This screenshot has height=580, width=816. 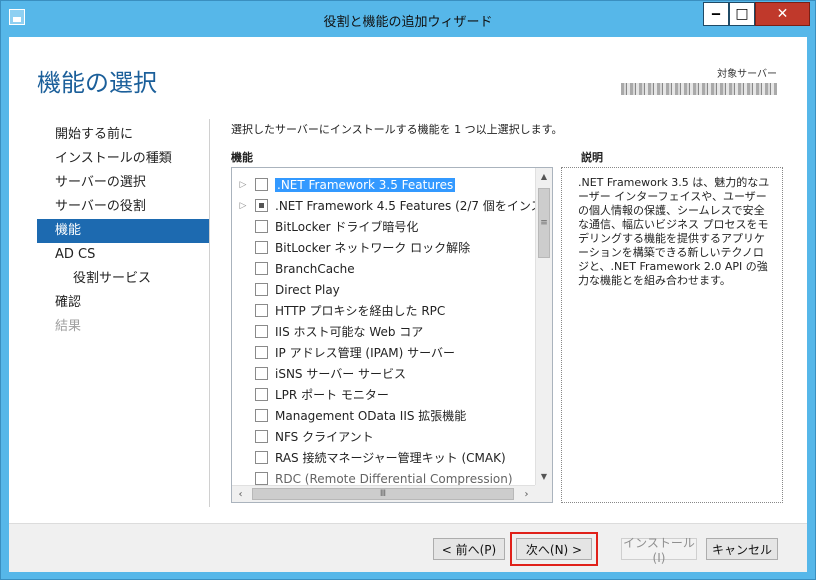 What do you see at coordinates (469, 549) in the screenshot?
I see `back-button: < 前へ(P)` at bounding box center [469, 549].